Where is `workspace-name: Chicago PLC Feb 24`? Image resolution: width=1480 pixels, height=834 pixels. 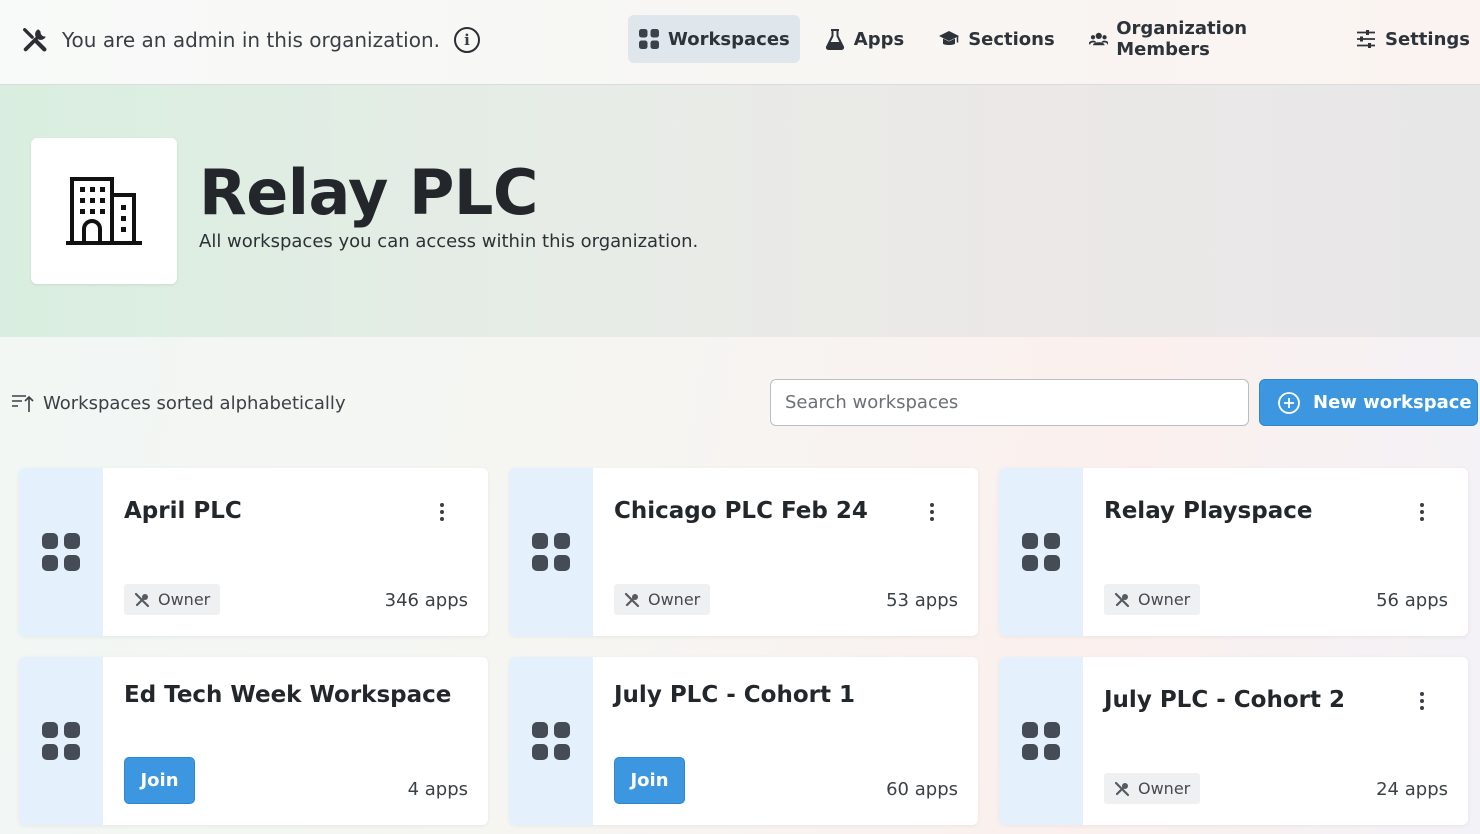
workspace-name: Chicago PLC Feb 24 is located at coordinates (741, 511).